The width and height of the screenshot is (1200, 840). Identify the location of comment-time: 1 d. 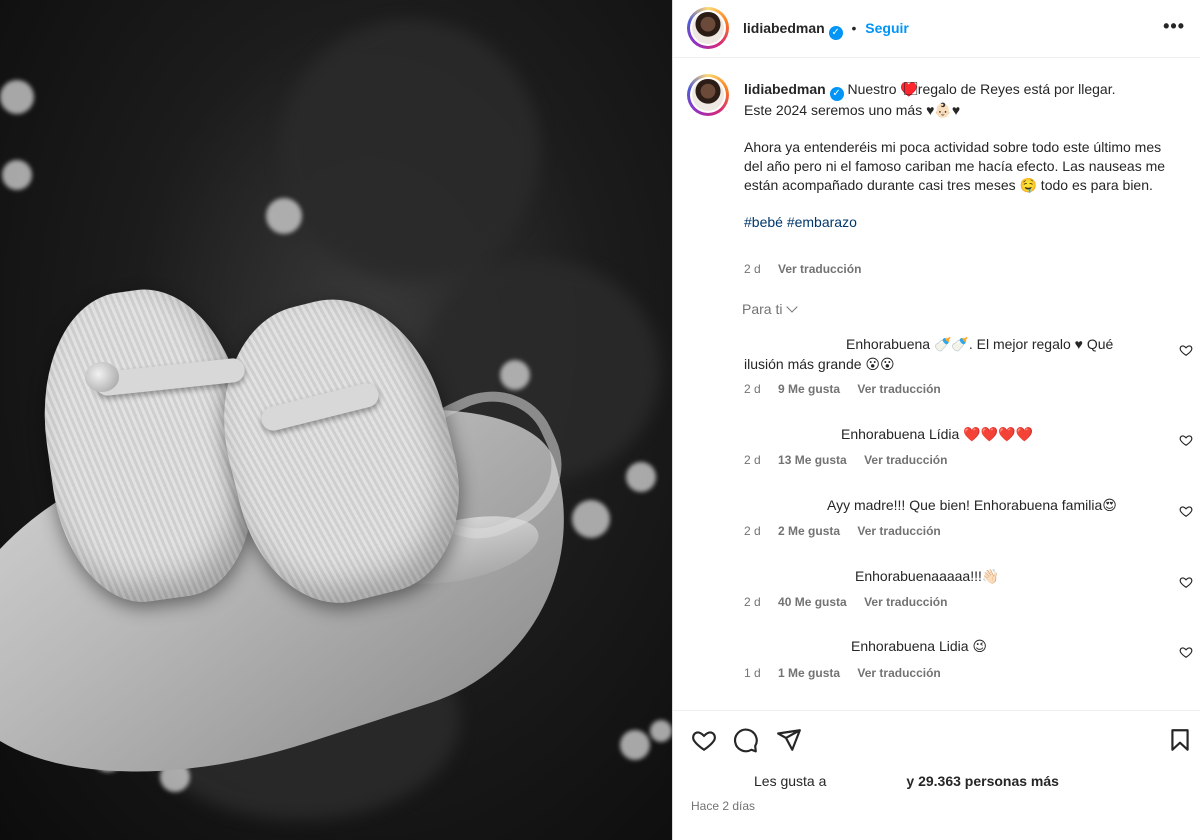
(752, 673).